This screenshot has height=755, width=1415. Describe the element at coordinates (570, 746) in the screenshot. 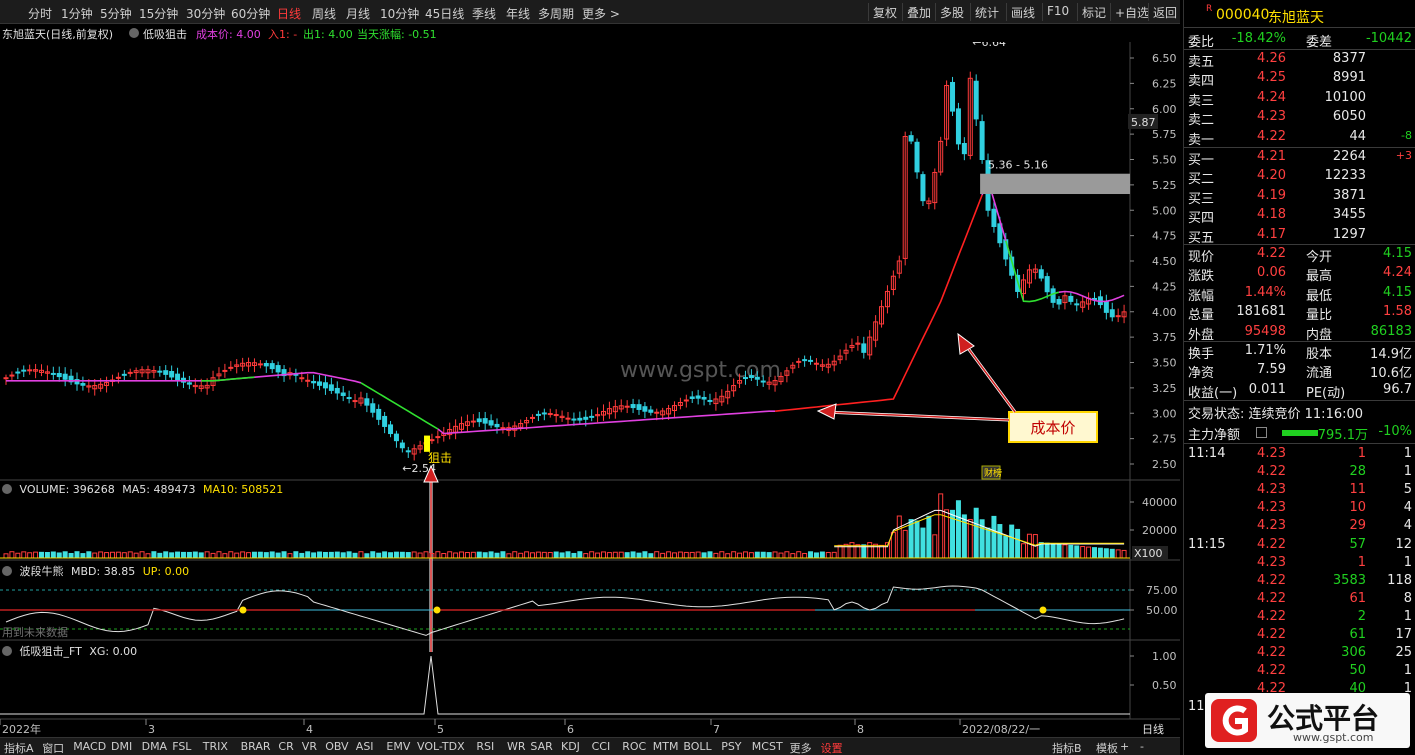

I see `indicator-tab-17: KDJ` at that location.